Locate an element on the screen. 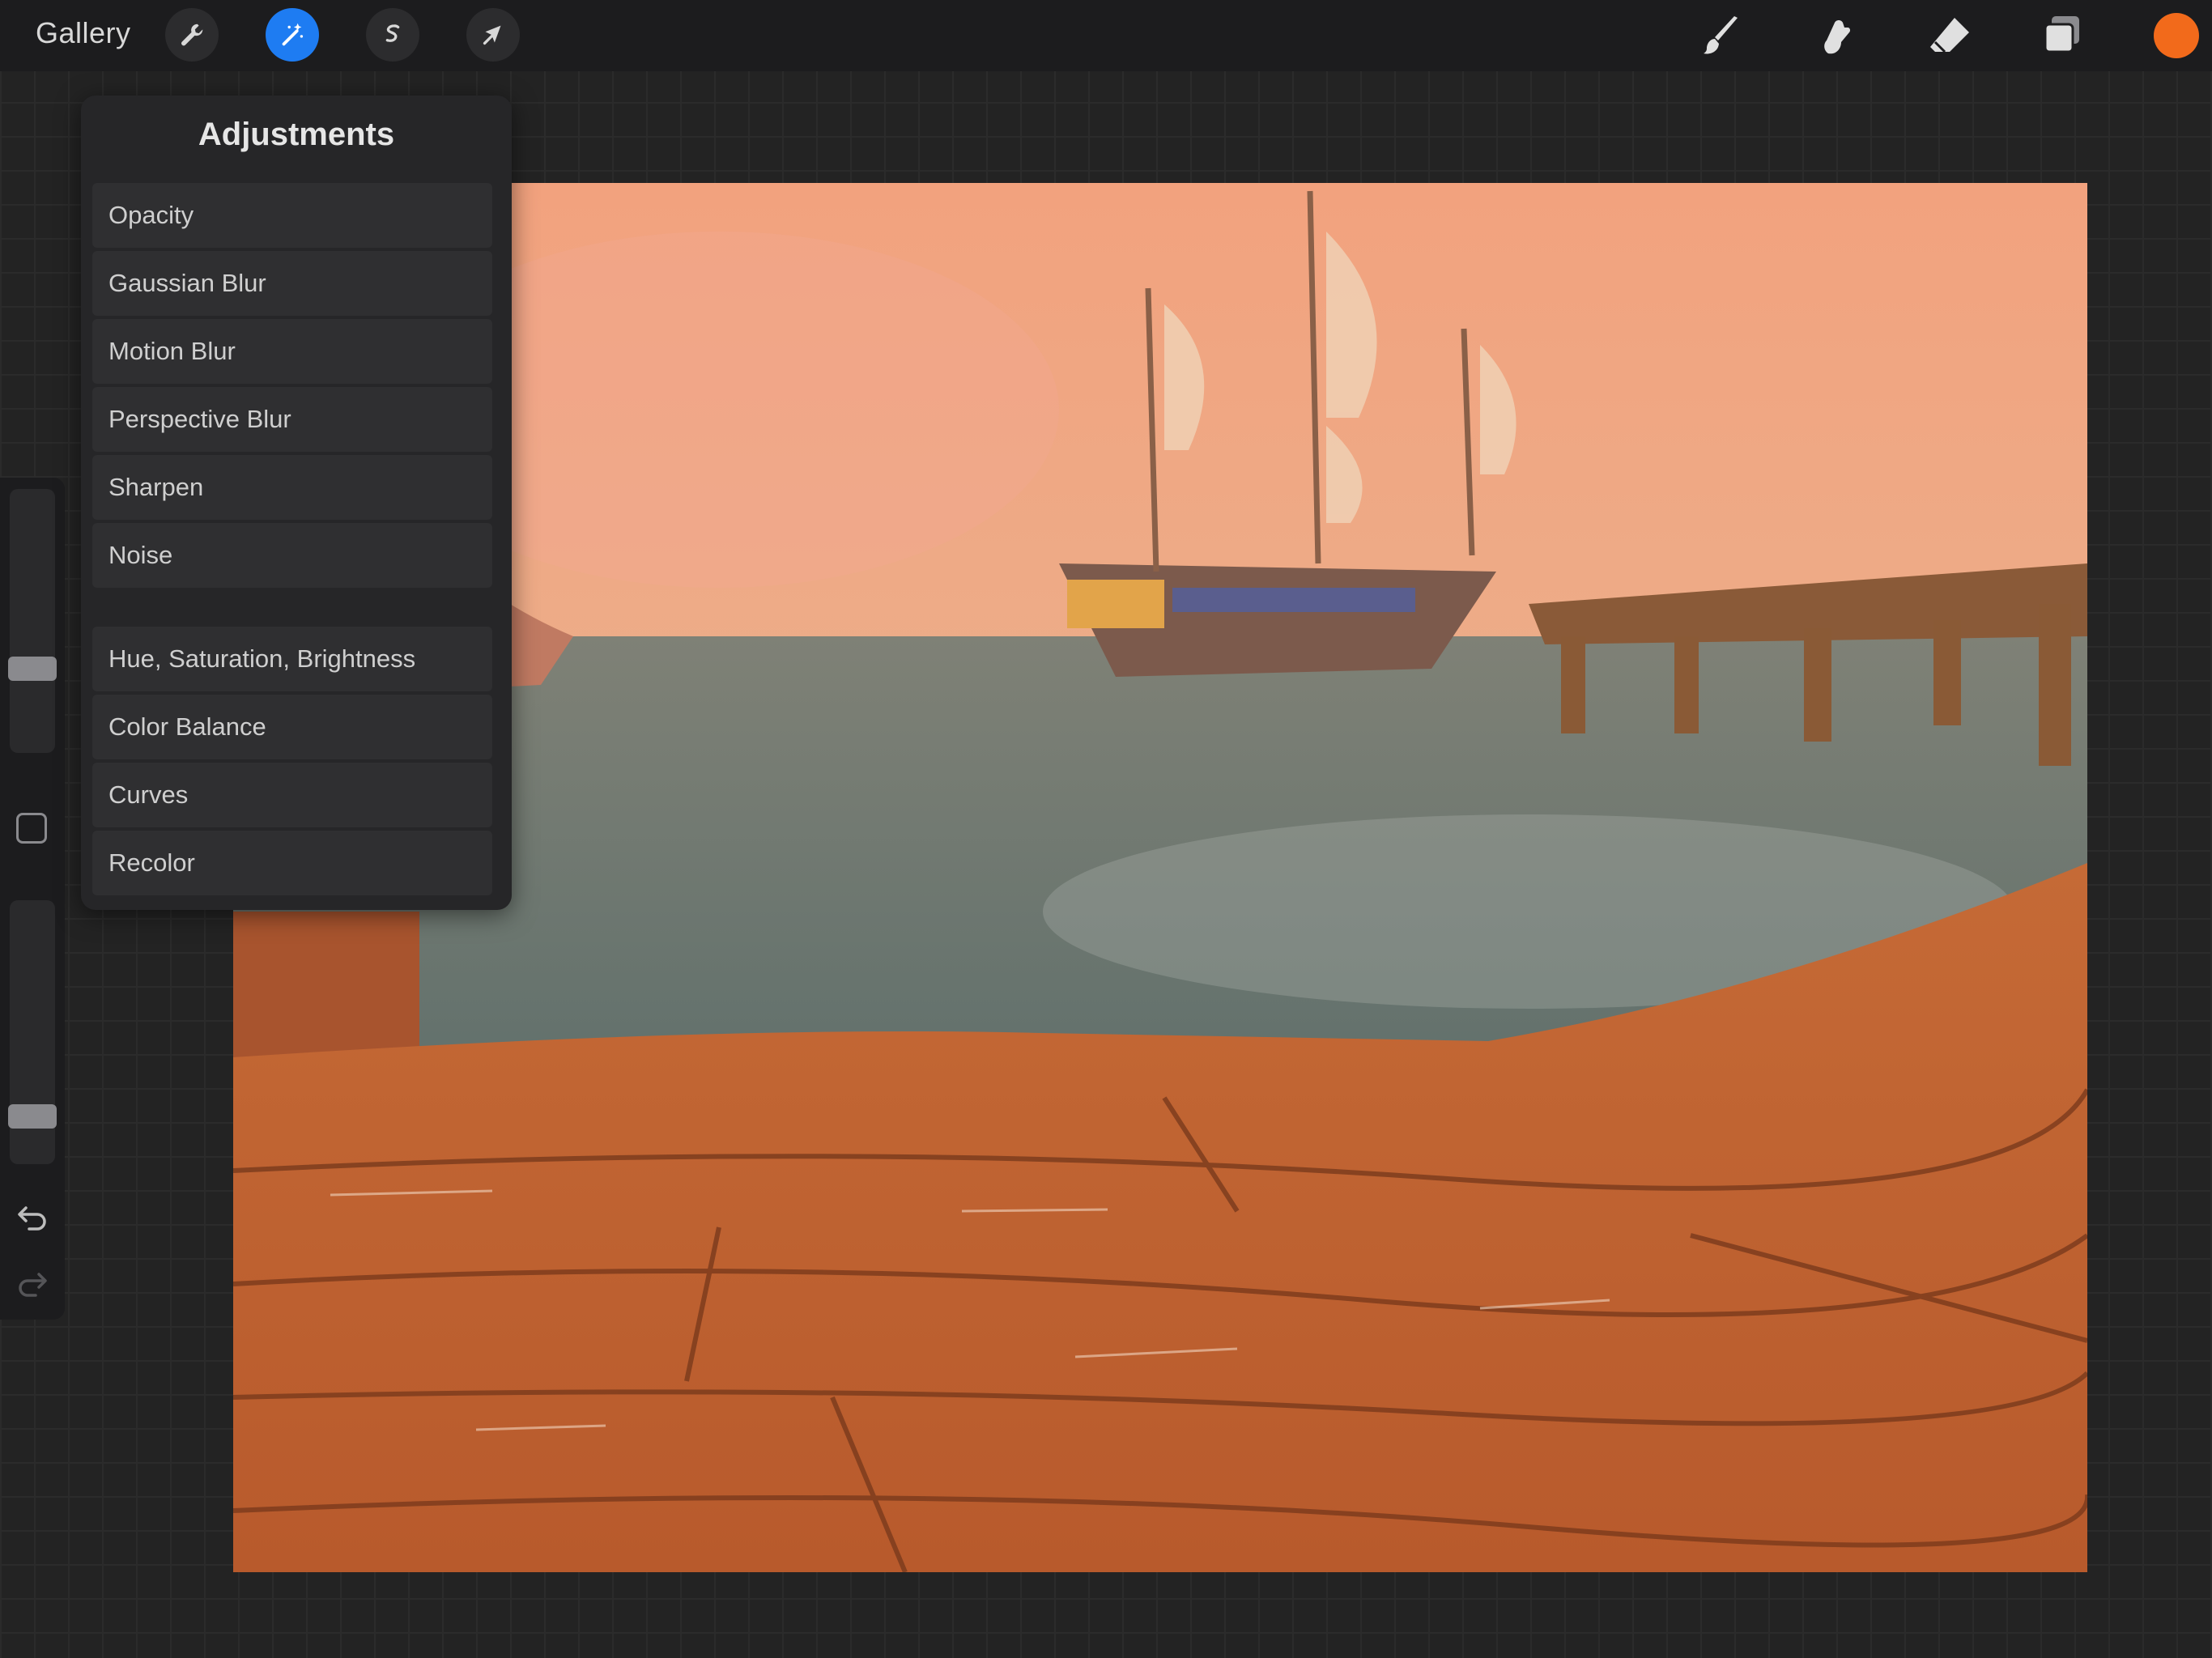 The width and height of the screenshot is (2212, 1658). menu-item-sharpen: Sharpen is located at coordinates (292, 487).